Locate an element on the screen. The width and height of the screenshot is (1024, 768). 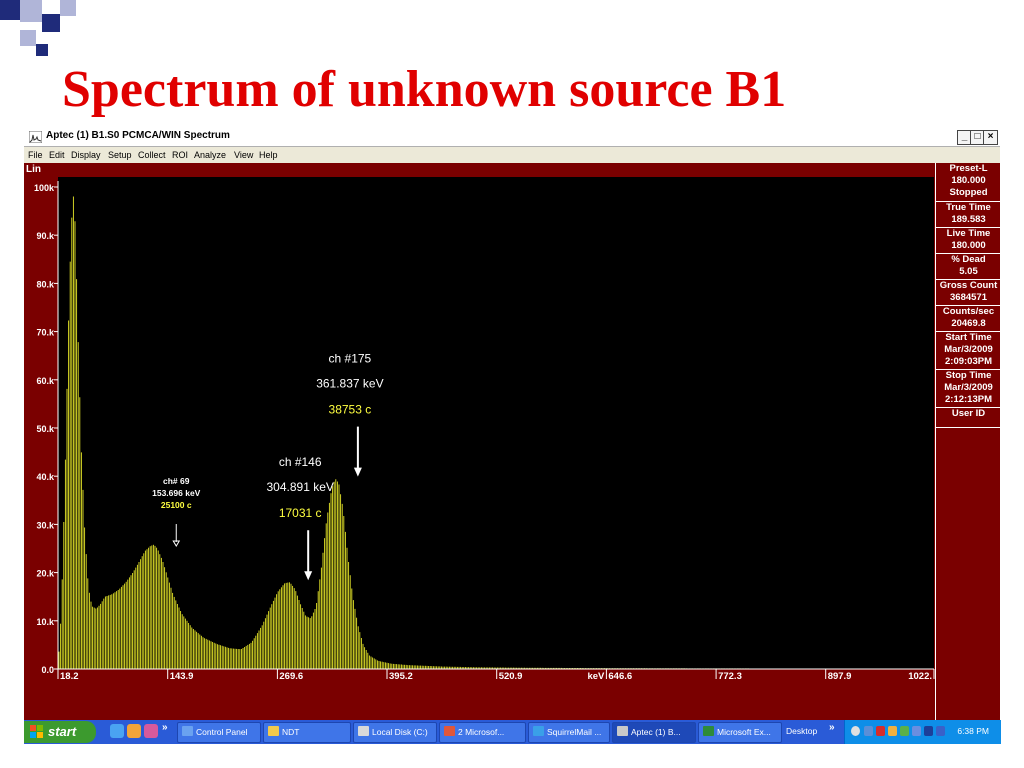
info-preset-value: 180.000 is located at coordinates (968, 180).